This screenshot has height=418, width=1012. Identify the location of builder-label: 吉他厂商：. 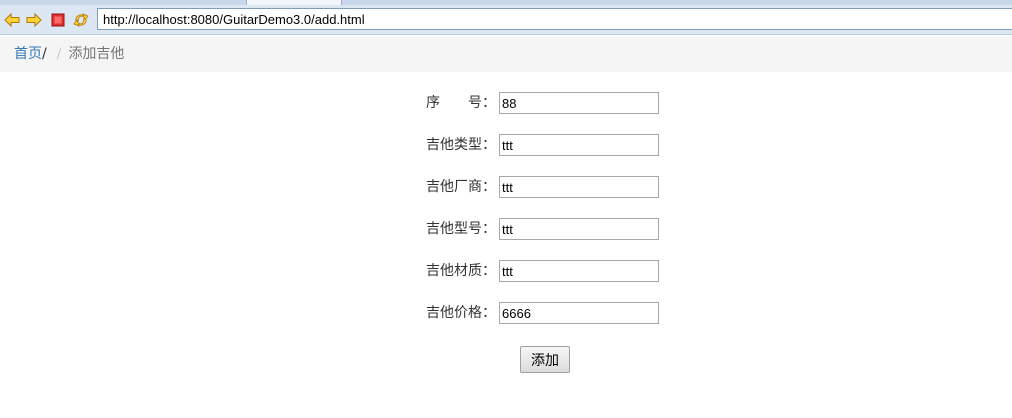
(461, 187).